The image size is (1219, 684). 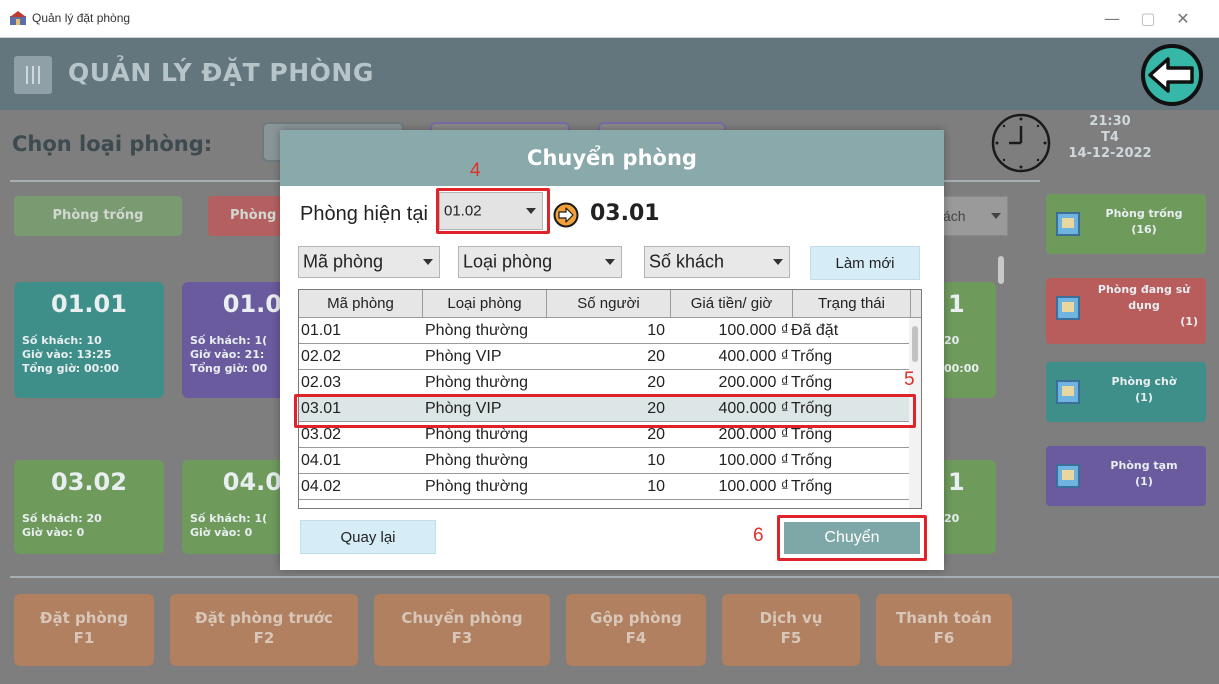 I want to click on status-occupied-card: Phòng đang sử dụng (1), so click(x=1126, y=311).